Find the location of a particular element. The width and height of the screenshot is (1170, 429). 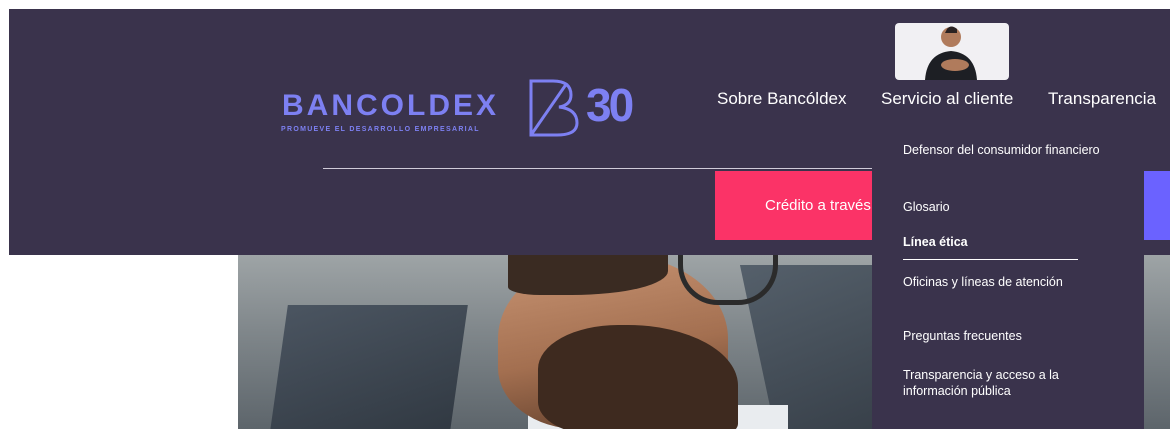

sign-language-interpreter is located at coordinates (952, 51).